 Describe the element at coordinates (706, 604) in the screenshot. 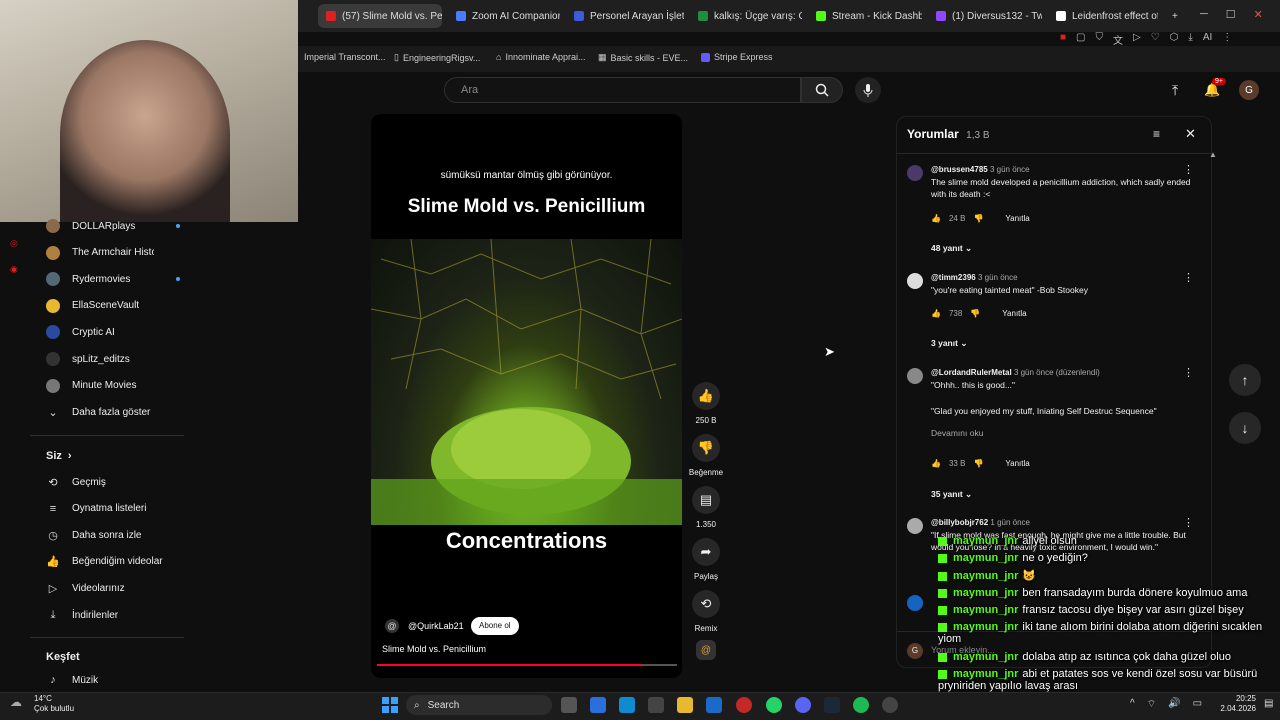

I see `remix-button: ⟲` at that location.